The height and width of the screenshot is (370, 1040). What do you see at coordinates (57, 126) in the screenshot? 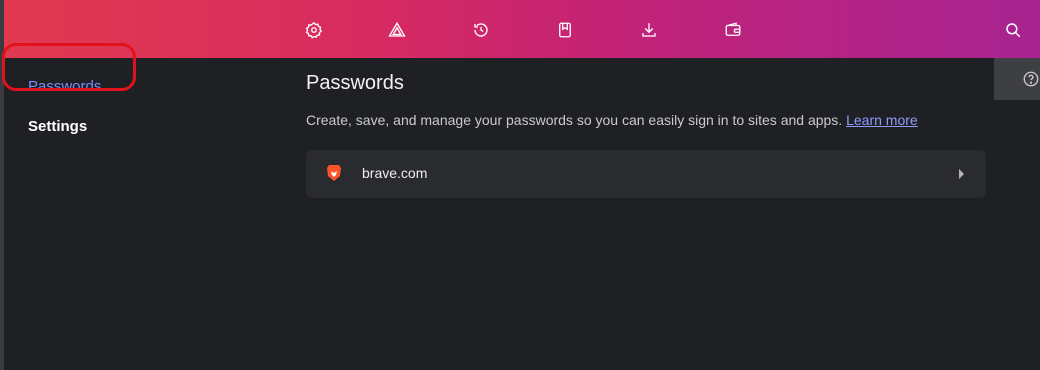
I see `sidebar-item-settings: Settings` at bounding box center [57, 126].